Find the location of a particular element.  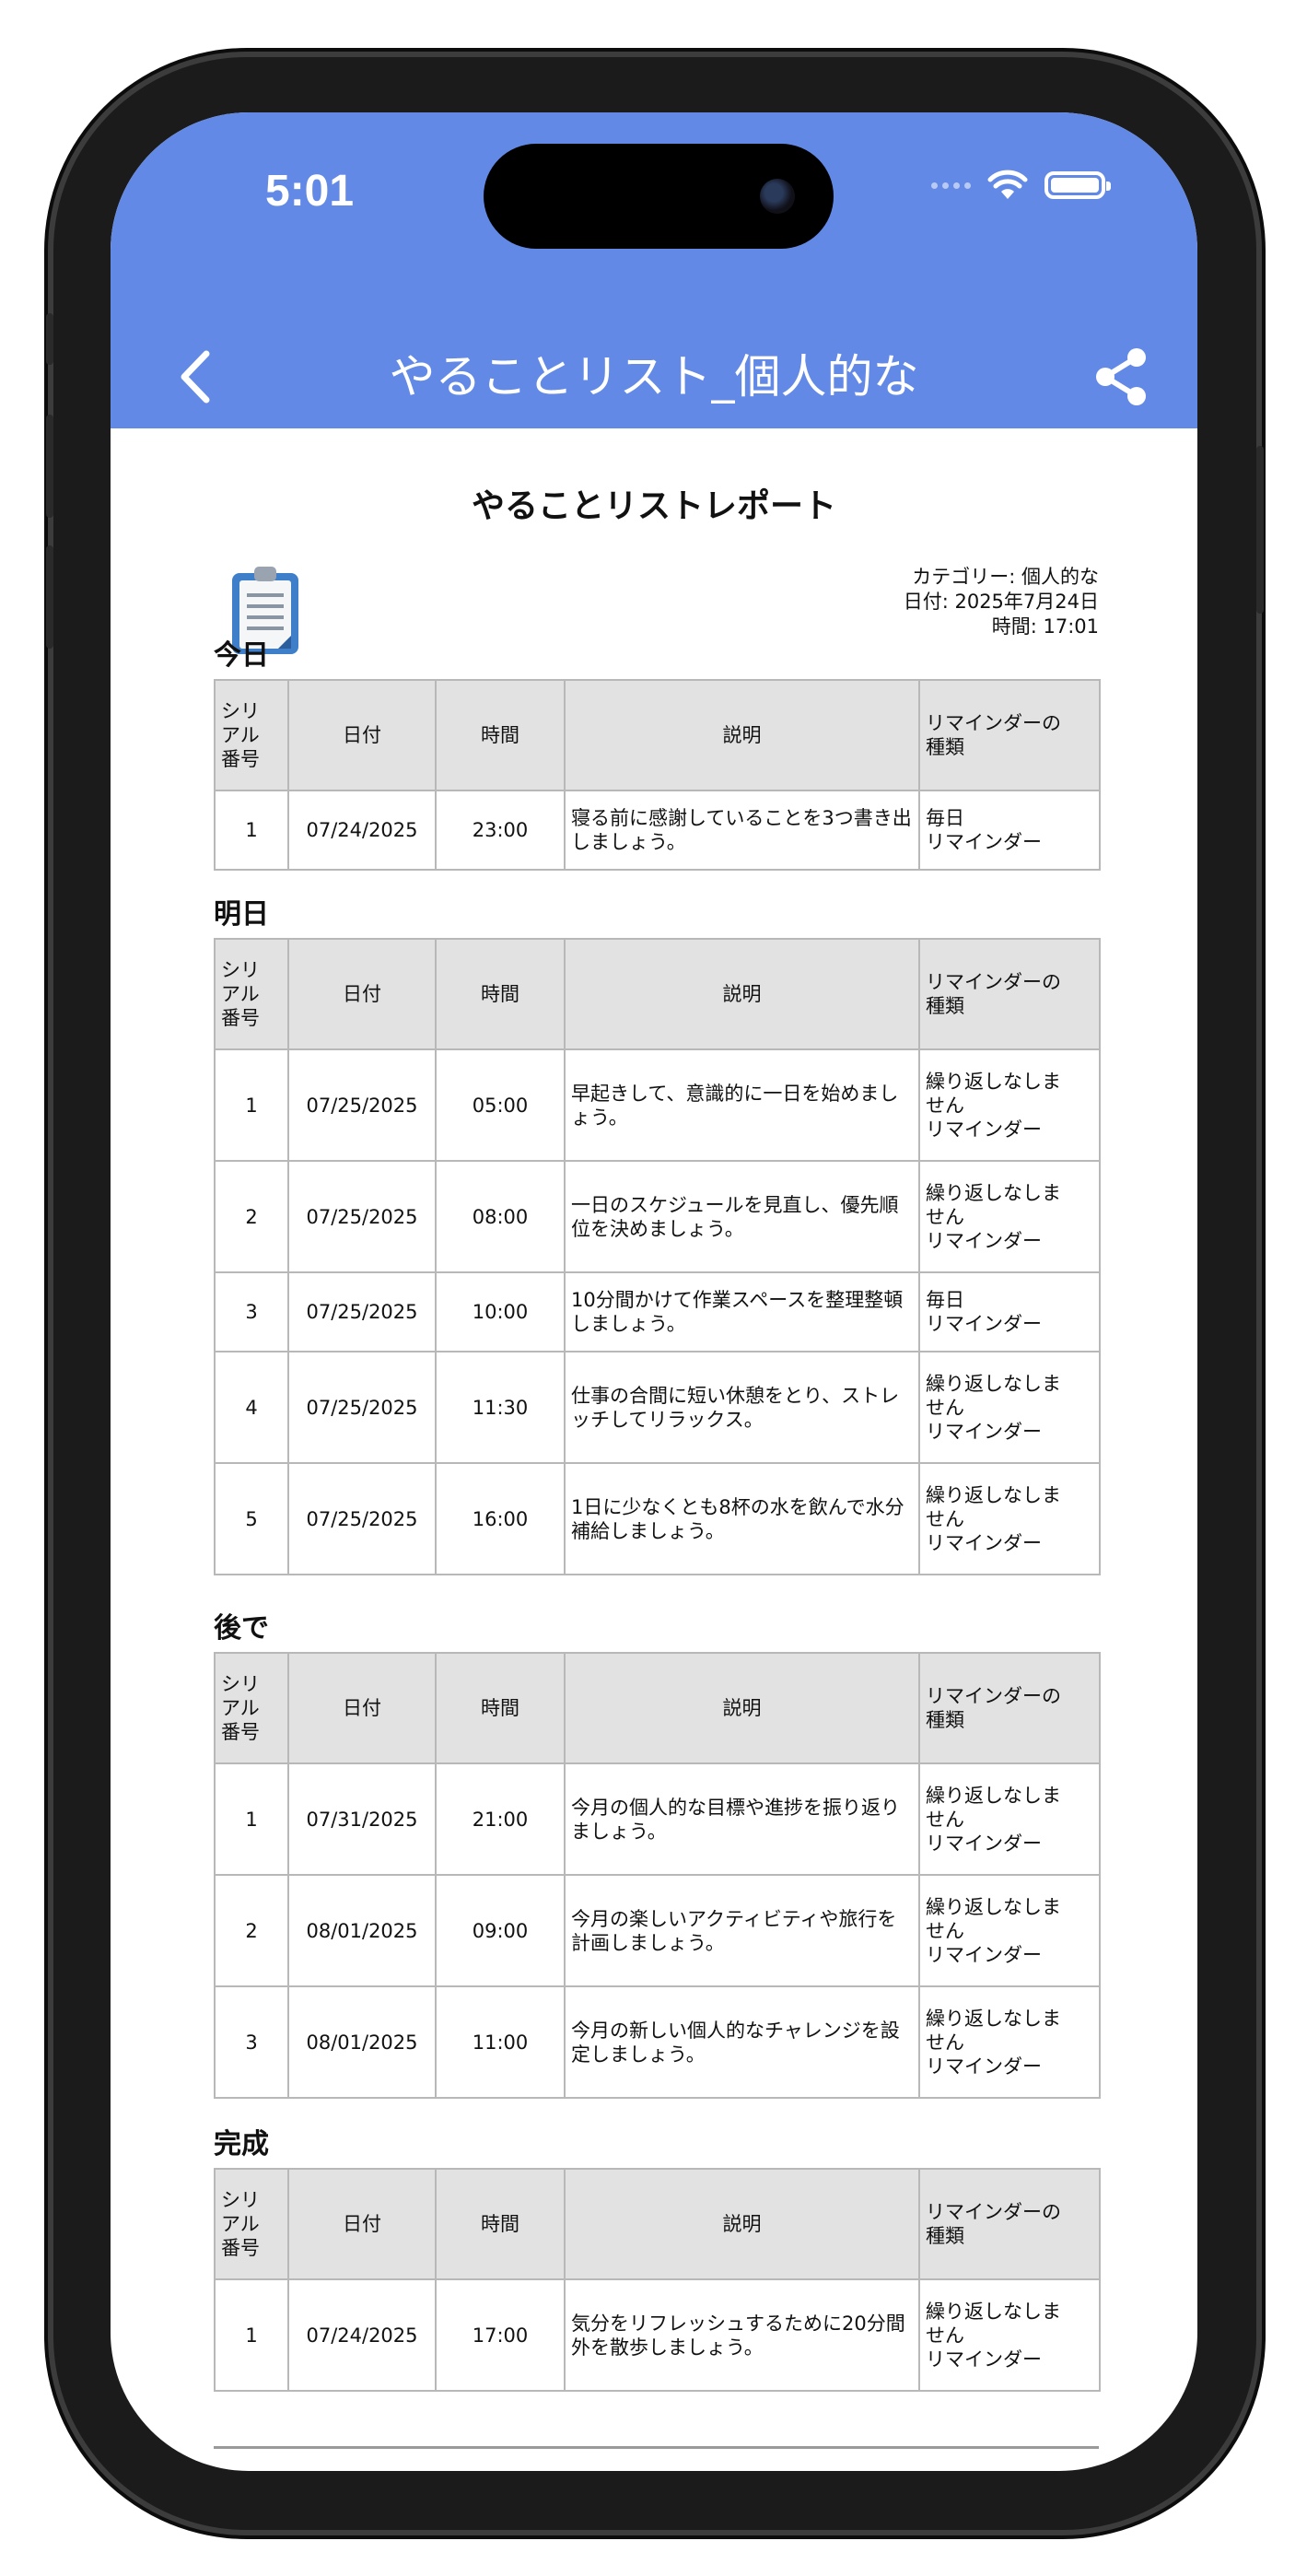

reminder-type-header-text: 種類 is located at coordinates (945, 2236).